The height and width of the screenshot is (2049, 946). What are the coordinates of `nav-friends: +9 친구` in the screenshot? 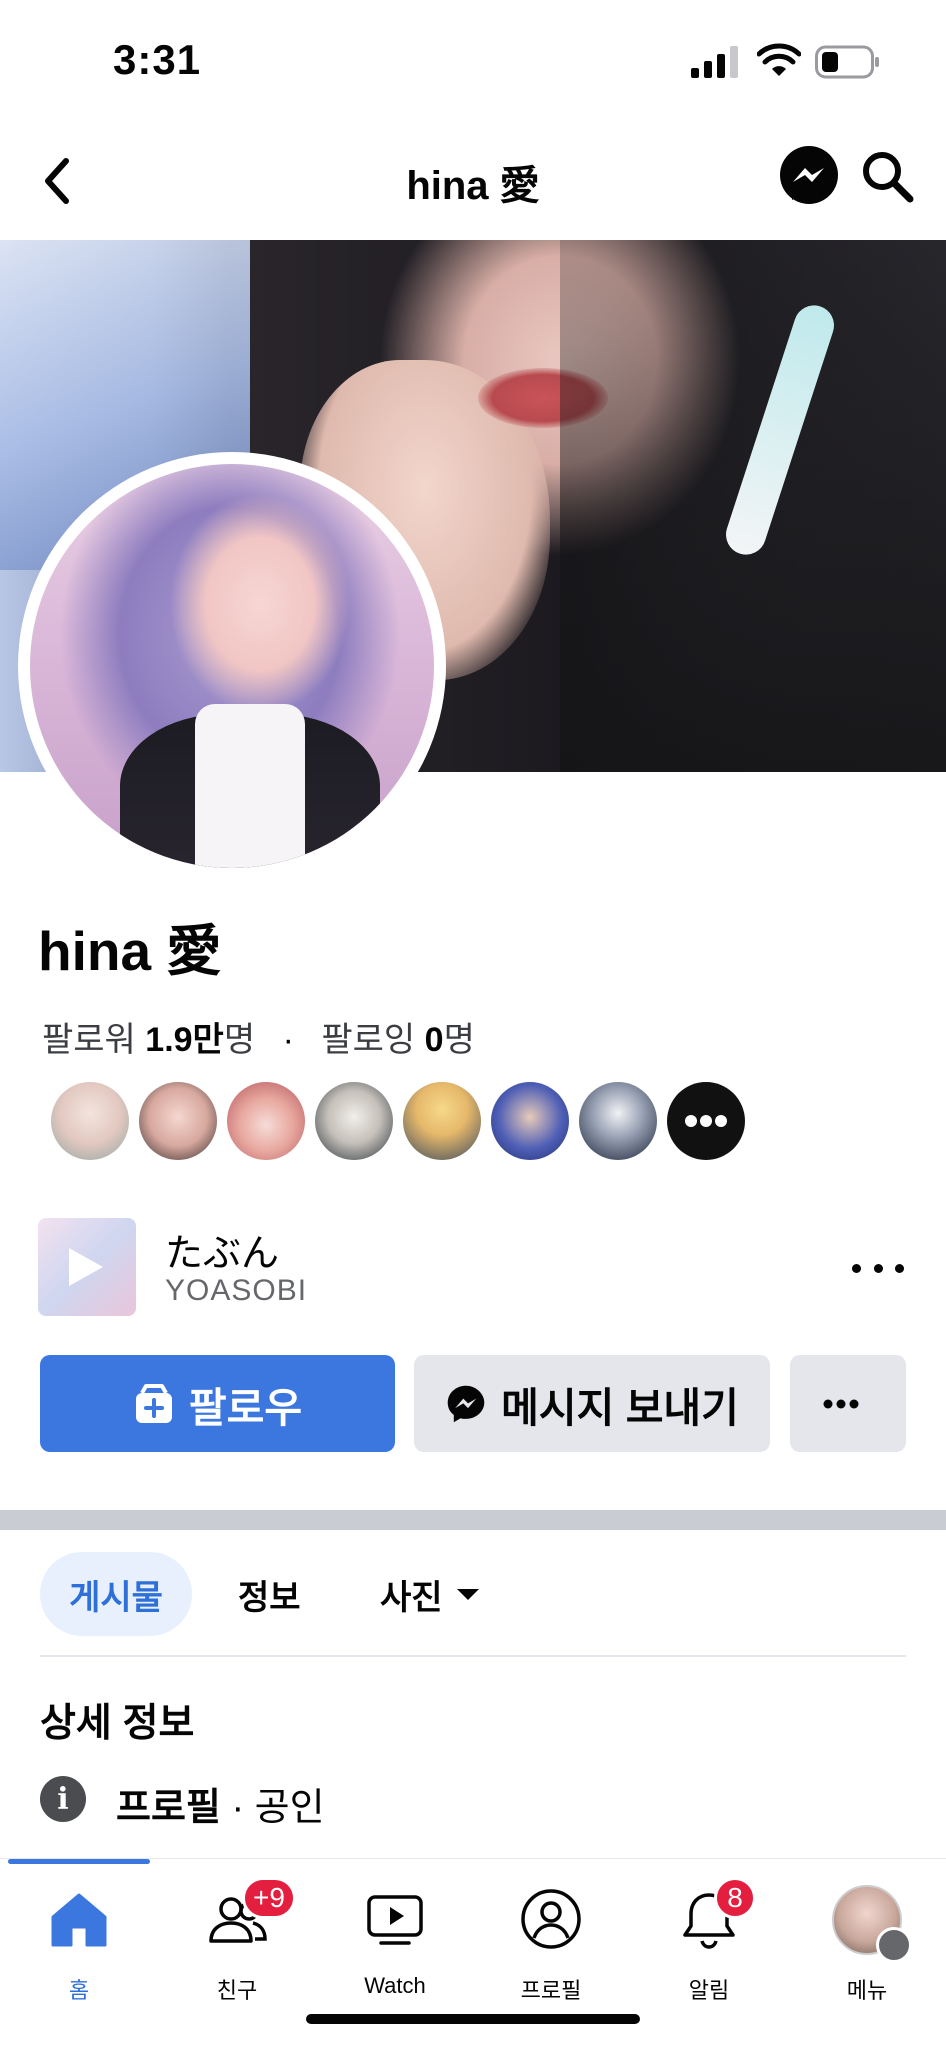 It's located at (237, 1940).